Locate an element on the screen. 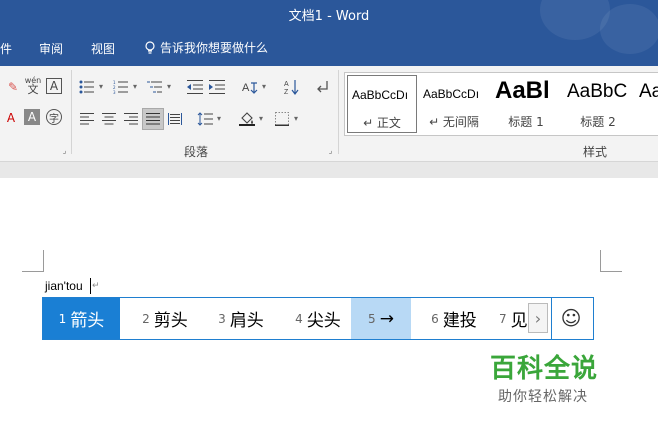 This screenshot has height=438, width=658. chinese-layout-icon: A is located at coordinates (253, 87).